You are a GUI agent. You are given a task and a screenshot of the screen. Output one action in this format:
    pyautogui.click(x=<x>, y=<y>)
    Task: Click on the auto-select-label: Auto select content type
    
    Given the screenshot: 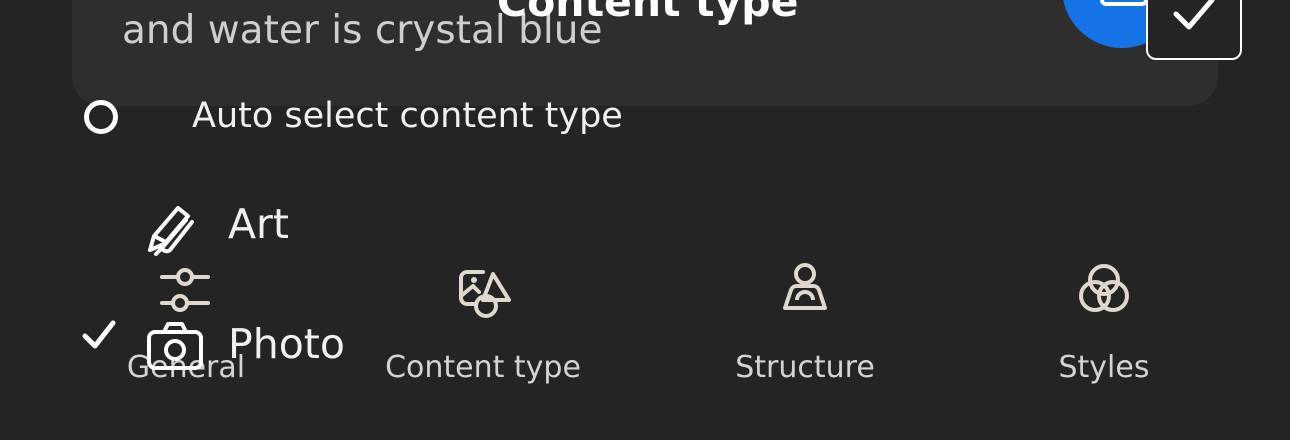 What is the action you would take?
    pyautogui.click(x=407, y=116)
    